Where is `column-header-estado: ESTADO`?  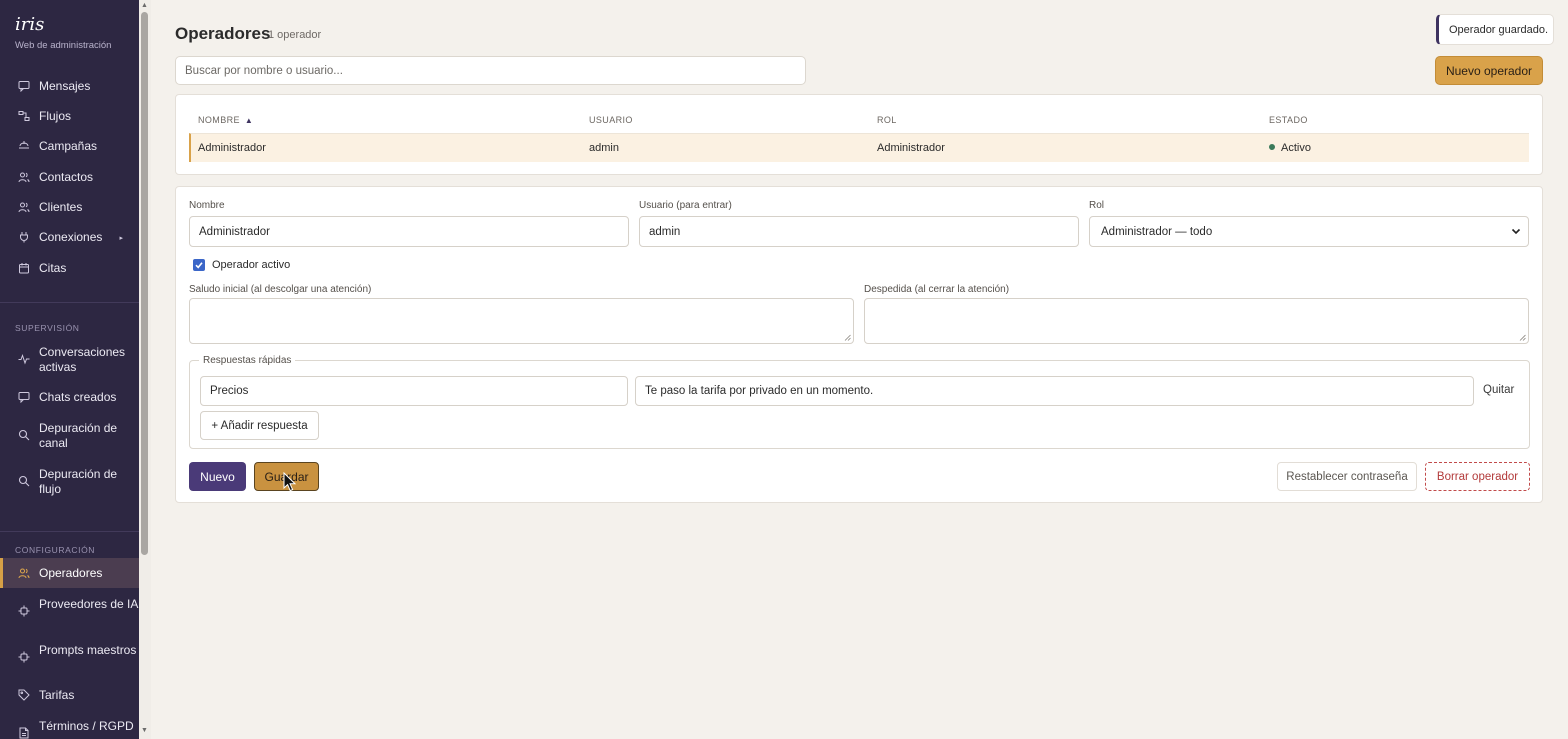
column-header-estado: ESTADO is located at coordinates (1288, 120).